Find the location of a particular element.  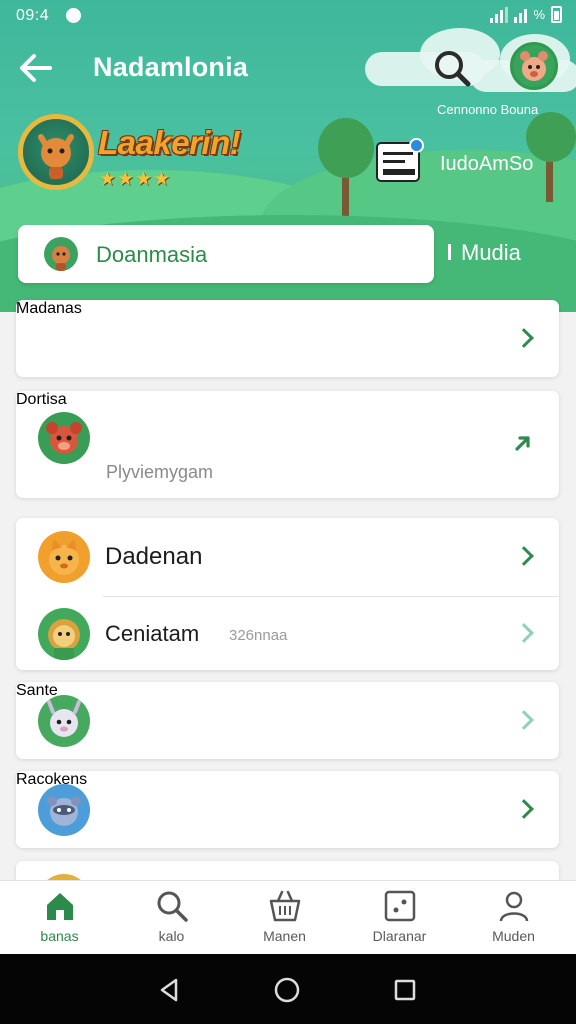

tab-doanmasia: Doanmasia is located at coordinates (226, 254).